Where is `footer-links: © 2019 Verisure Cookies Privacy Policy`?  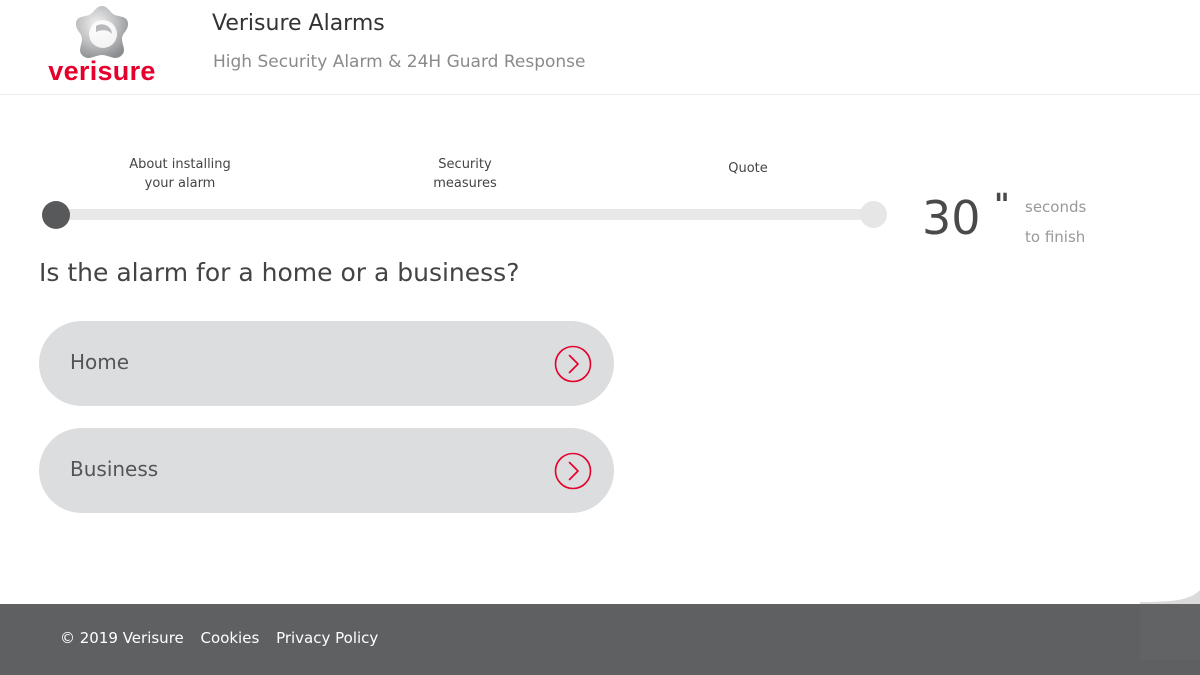
footer-links: © 2019 Verisure Cookies Privacy Policy is located at coordinates (225, 638).